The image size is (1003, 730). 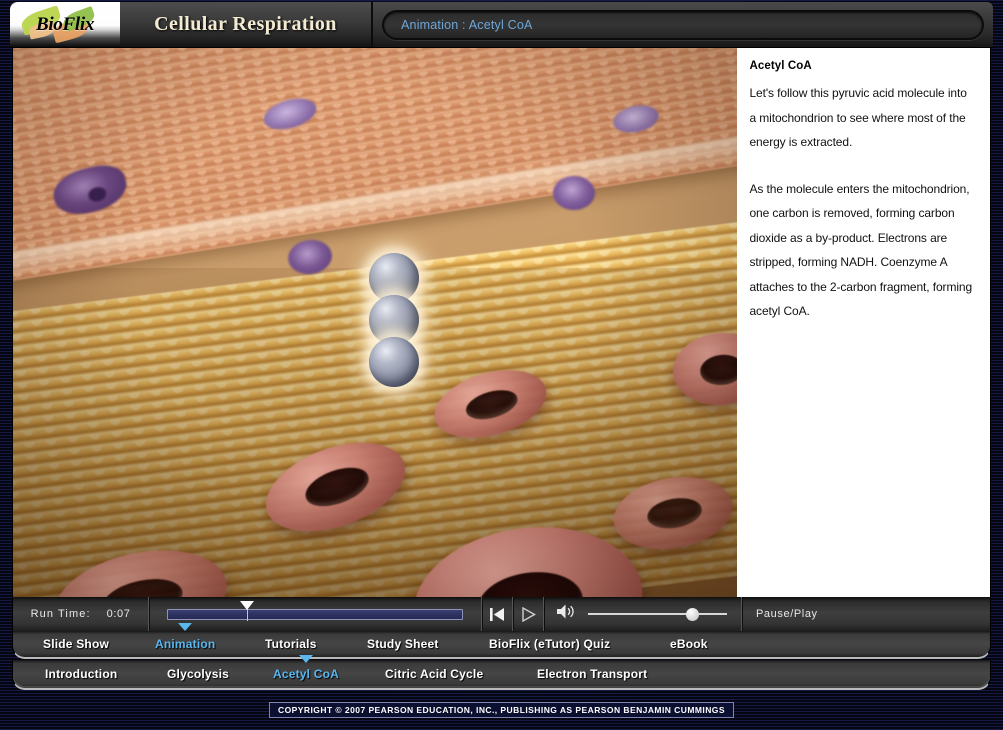 I want to click on nav-item-label: BioFlix (eTutor) Quiz, so click(x=550, y=644).